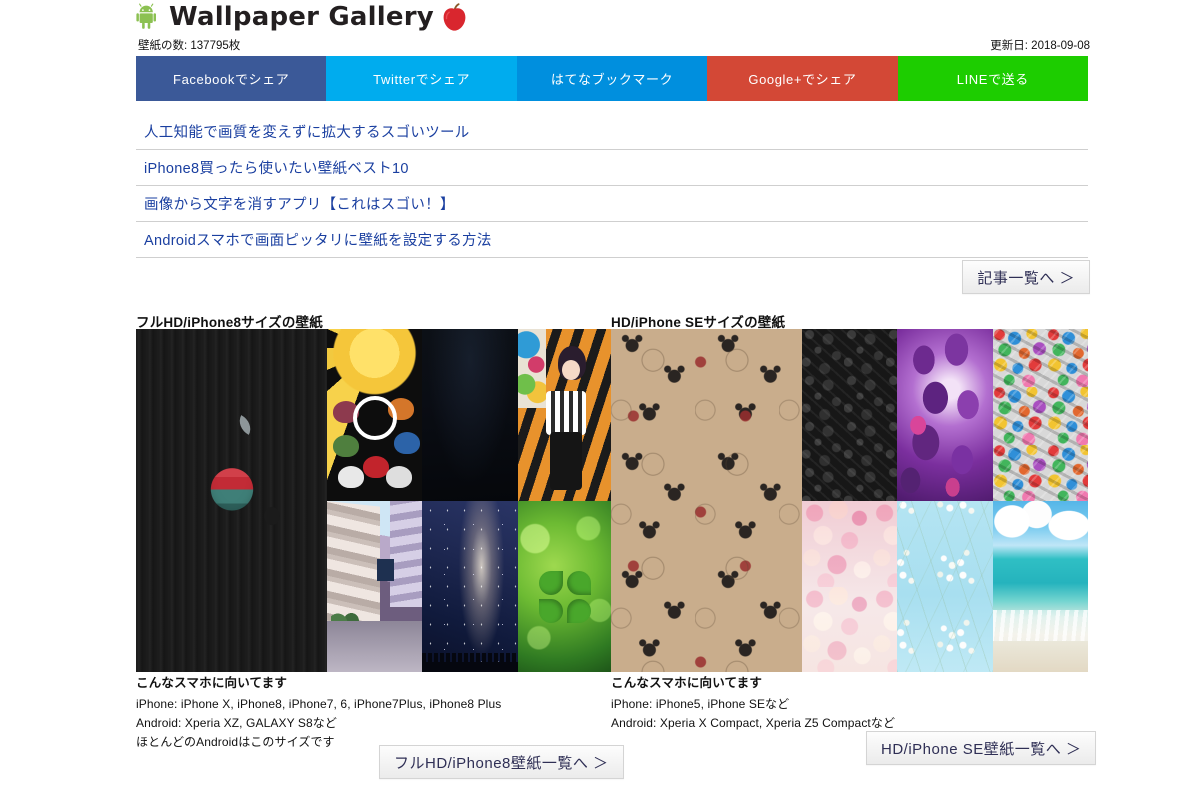 The image size is (1186, 791). What do you see at coordinates (229, 322) in the screenshot?
I see `gallery-heading-fullhd: フルHD/iPhone8サイズの壁紙` at bounding box center [229, 322].